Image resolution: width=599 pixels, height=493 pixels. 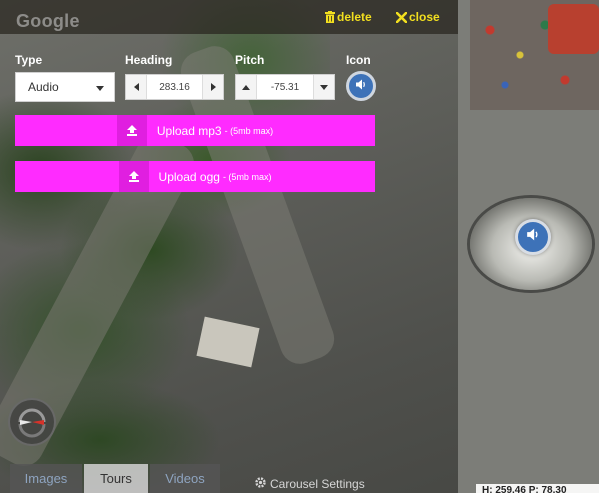 What do you see at coordinates (487, 489) in the screenshot?
I see `readout-h-label: H:` at bounding box center [487, 489].